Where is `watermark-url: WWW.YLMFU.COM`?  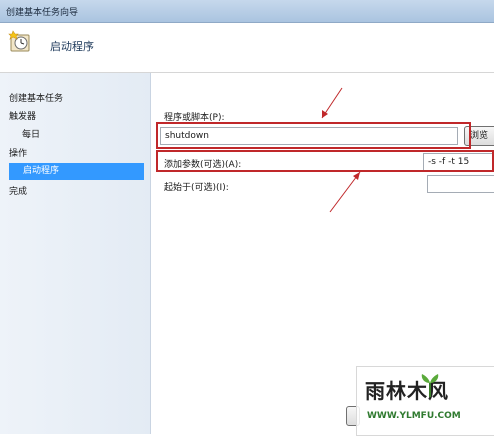
watermark-url: WWW.YLMFU.COM is located at coordinates (414, 416).